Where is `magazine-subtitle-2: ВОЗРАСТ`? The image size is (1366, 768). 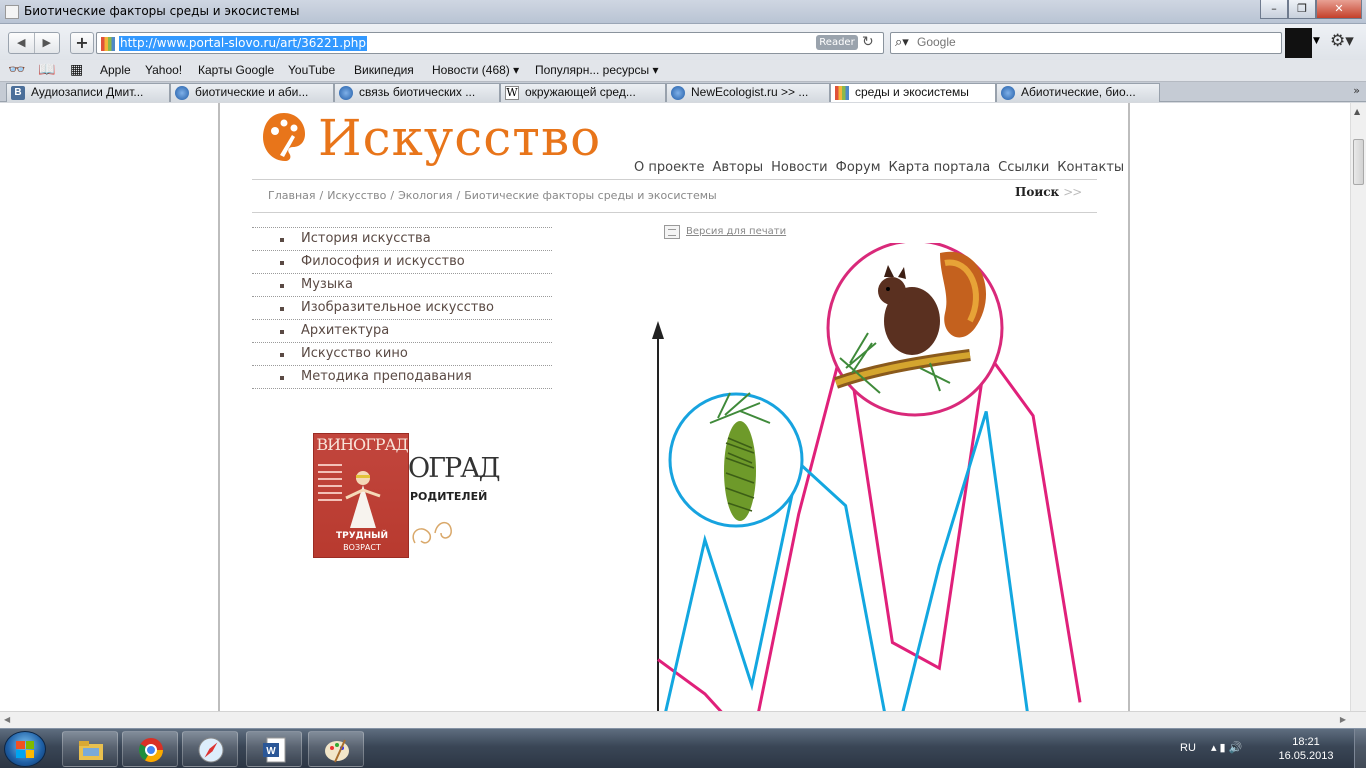
magazine-subtitle-2: ВОЗРАСТ is located at coordinates (362, 547).